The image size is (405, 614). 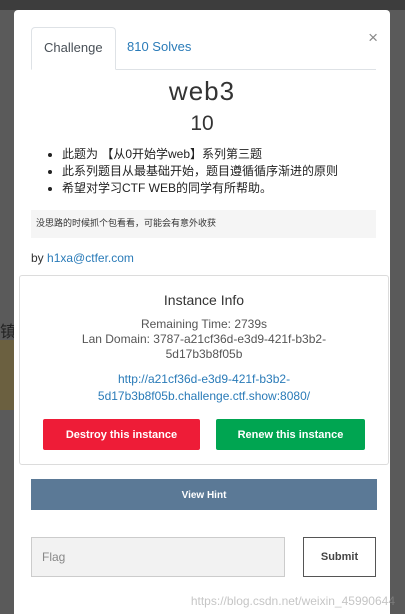 What do you see at coordinates (37, 258) in the screenshot?
I see `author-prefix: by` at bounding box center [37, 258].